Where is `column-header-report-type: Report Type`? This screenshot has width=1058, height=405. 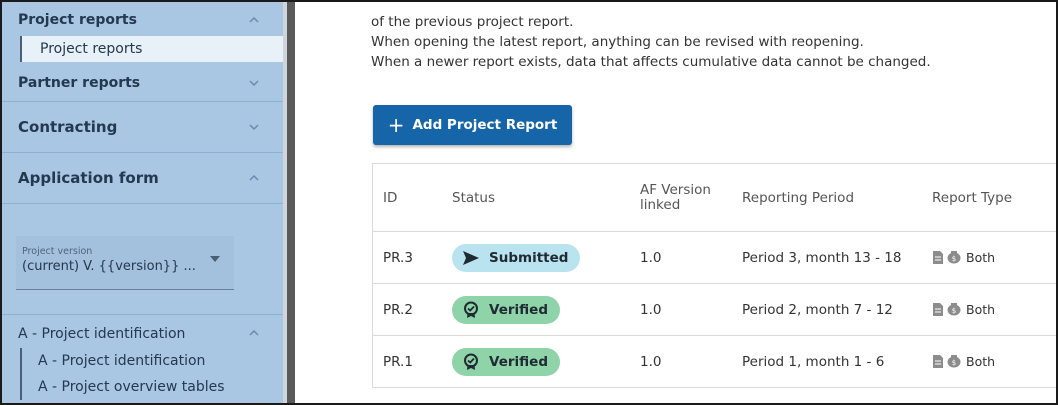 column-header-report-type: Report Type is located at coordinates (994, 198).